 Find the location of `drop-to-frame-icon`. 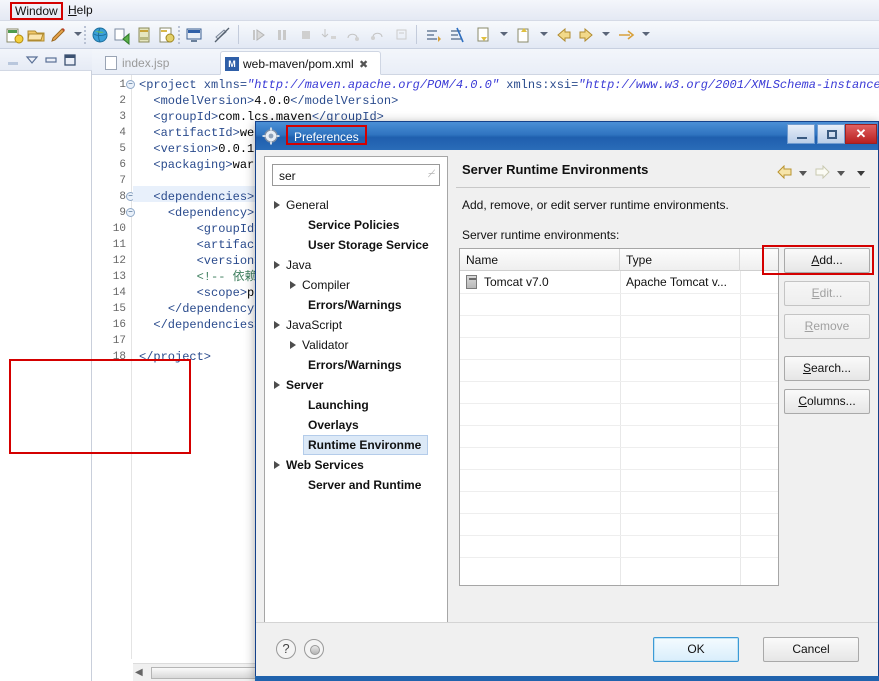

drop-to-frame-icon is located at coordinates (402, 35).